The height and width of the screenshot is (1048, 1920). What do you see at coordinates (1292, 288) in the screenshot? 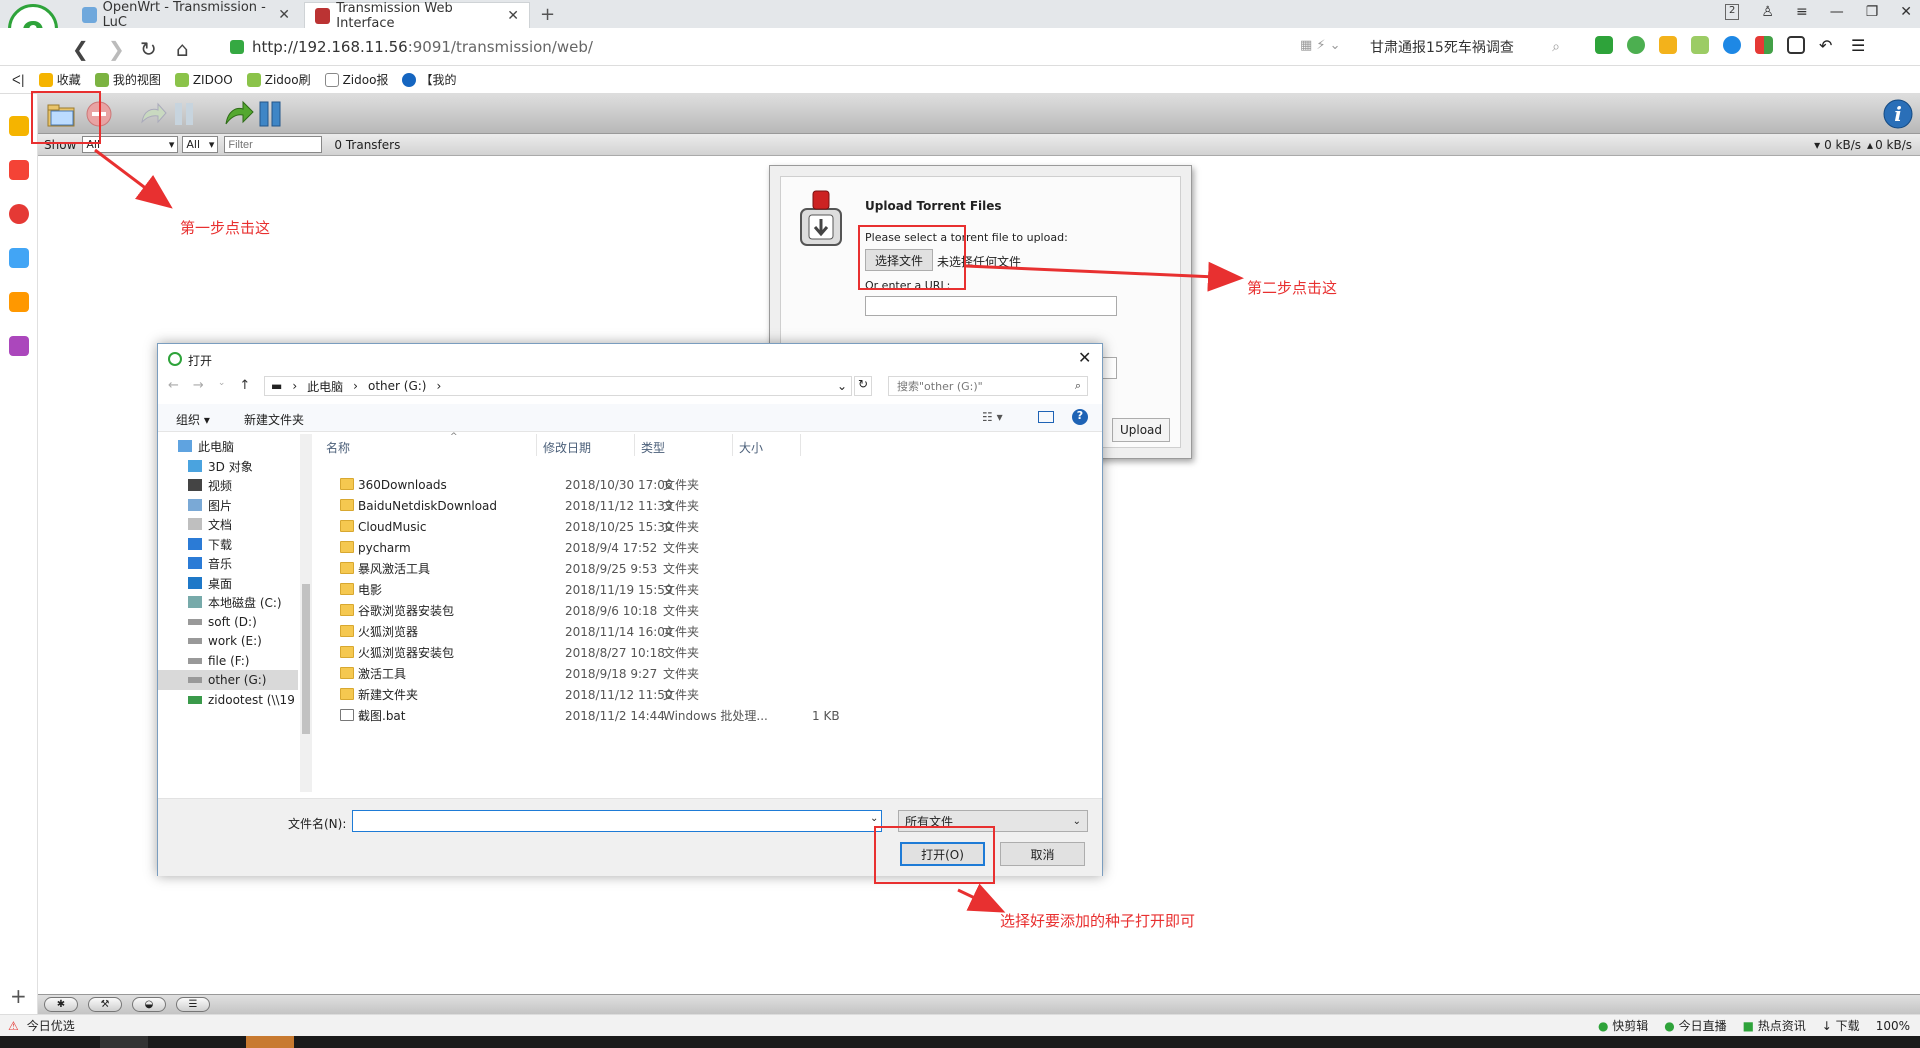
I see `annotation-step2: 第二步点击这` at bounding box center [1292, 288].